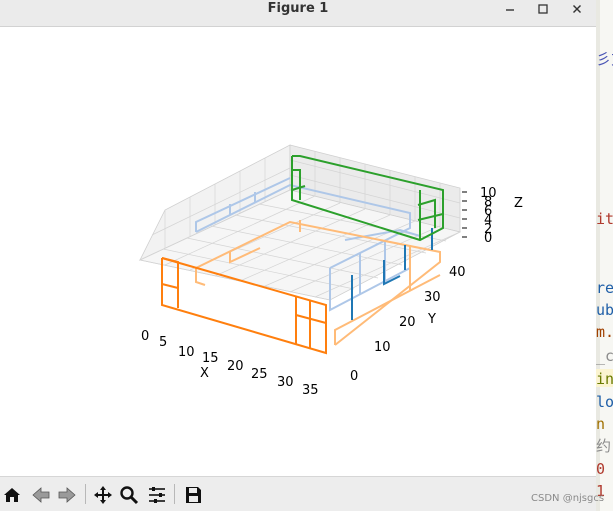 This screenshot has height=511, width=613. I want to click on code-line: lor, so click(604, 402).